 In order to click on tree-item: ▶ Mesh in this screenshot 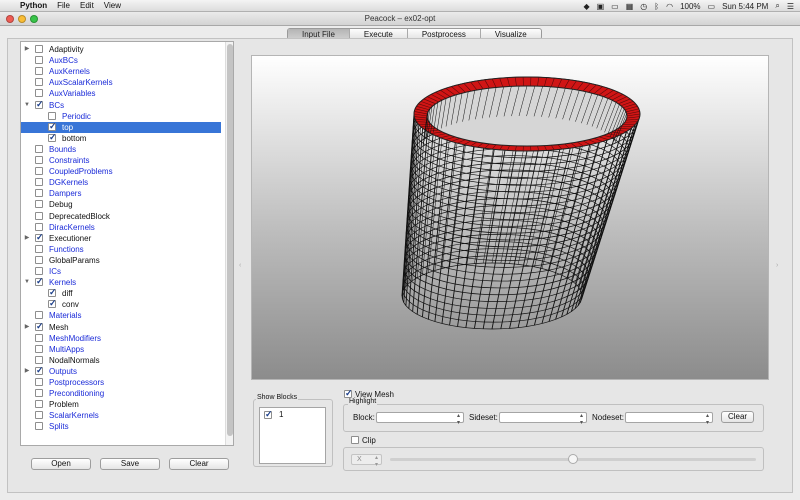, I will do `click(121, 327)`.